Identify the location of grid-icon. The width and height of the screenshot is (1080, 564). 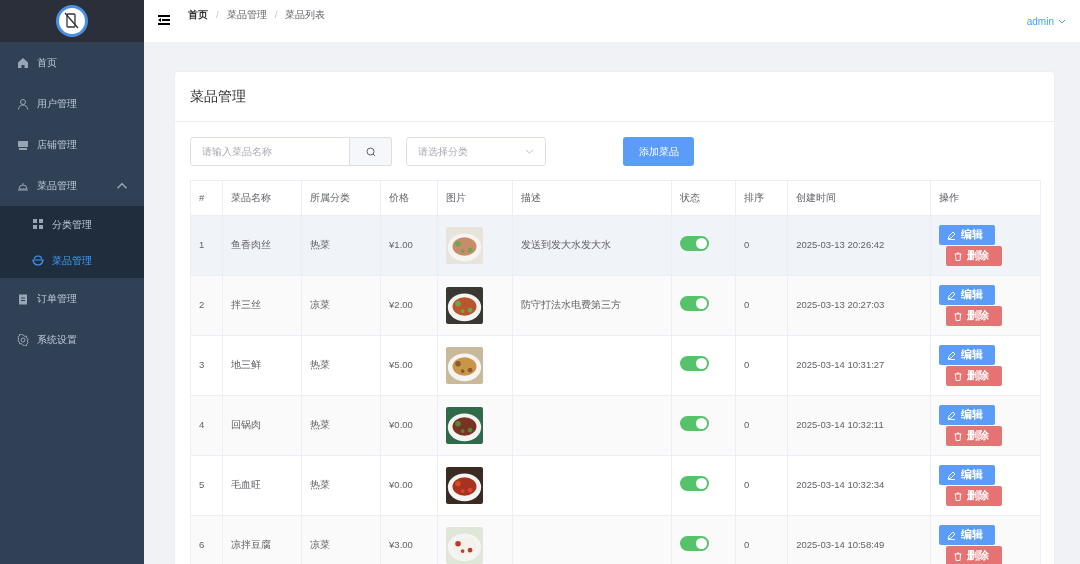
(38, 224).